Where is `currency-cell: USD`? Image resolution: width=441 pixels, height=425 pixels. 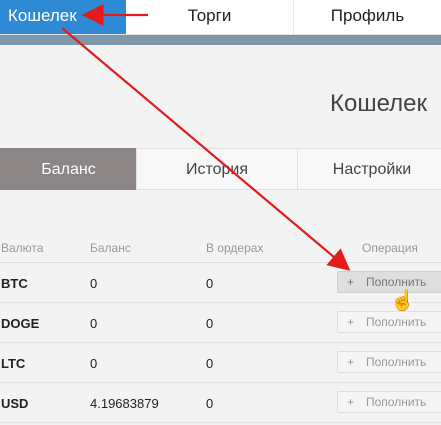 currency-cell: USD is located at coordinates (15, 403).